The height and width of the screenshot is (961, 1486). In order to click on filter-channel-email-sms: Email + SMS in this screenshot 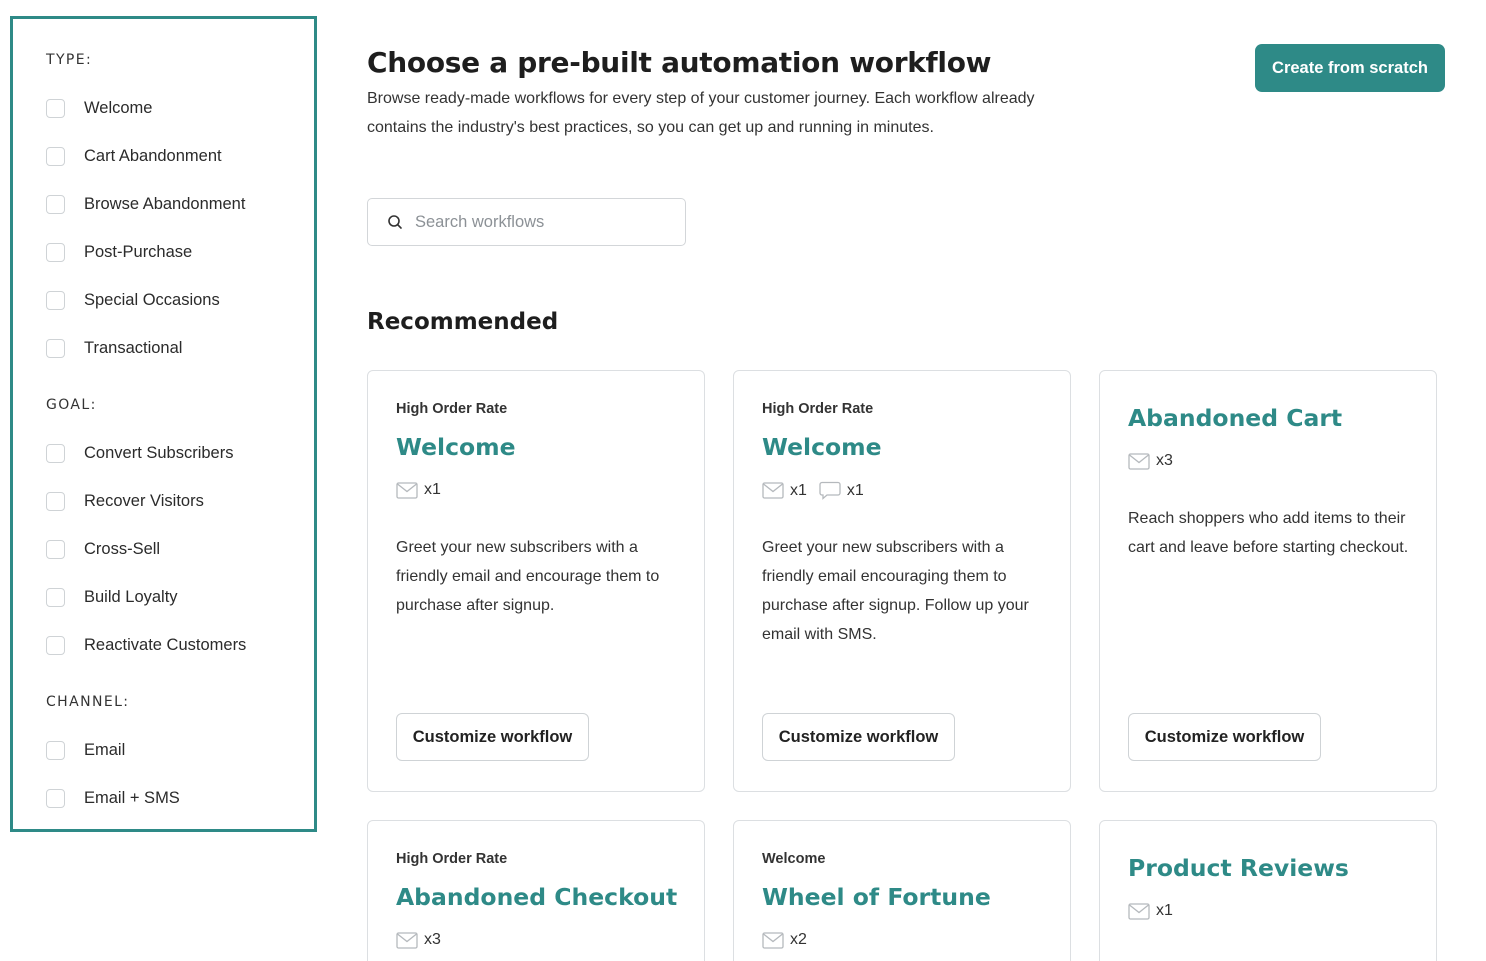, I will do `click(113, 798)`.